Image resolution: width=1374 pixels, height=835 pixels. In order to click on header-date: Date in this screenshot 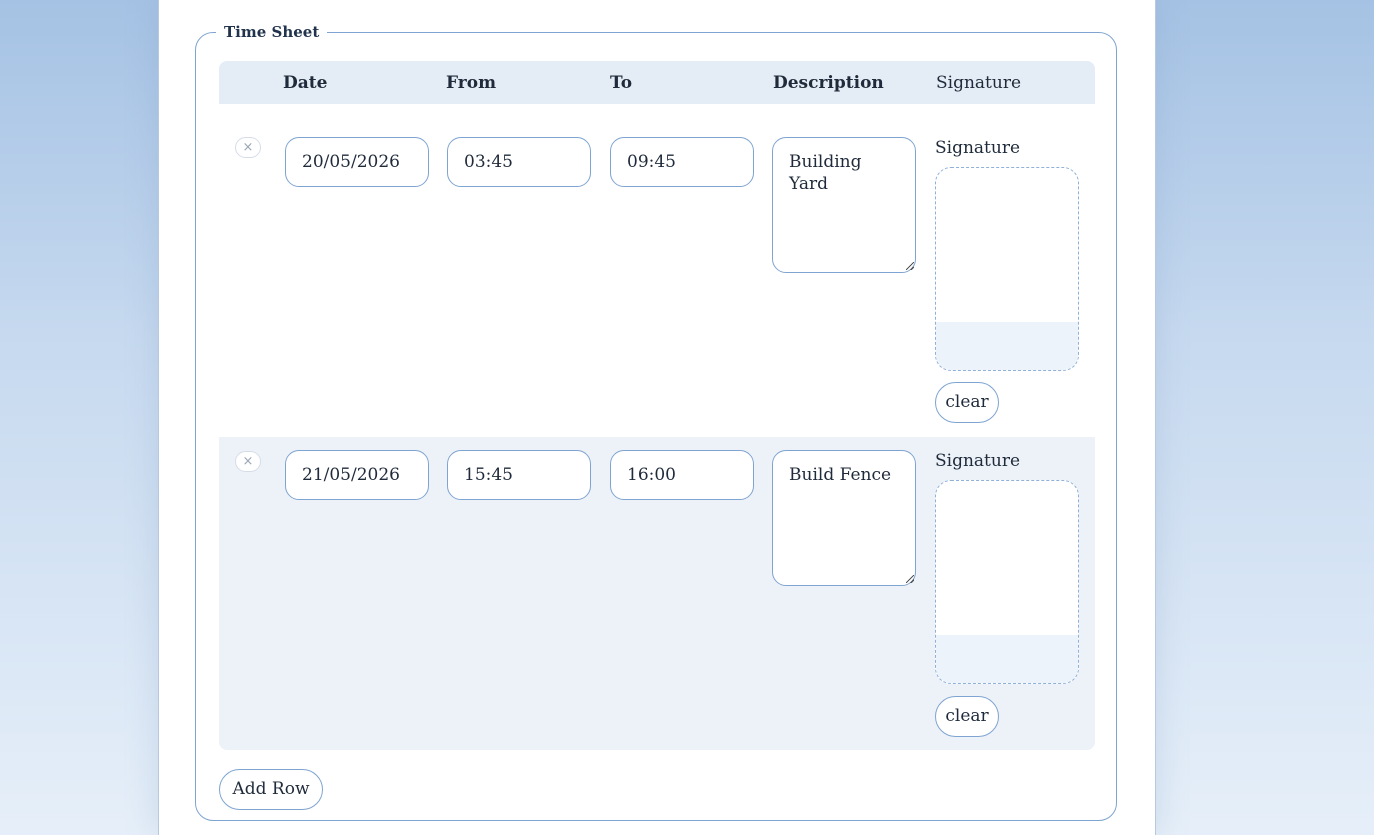, I will do `click(305, 83)`.